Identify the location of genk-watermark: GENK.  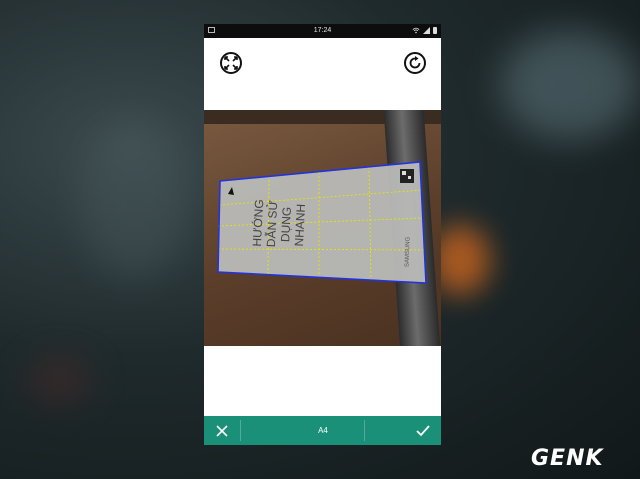
(567, 458).